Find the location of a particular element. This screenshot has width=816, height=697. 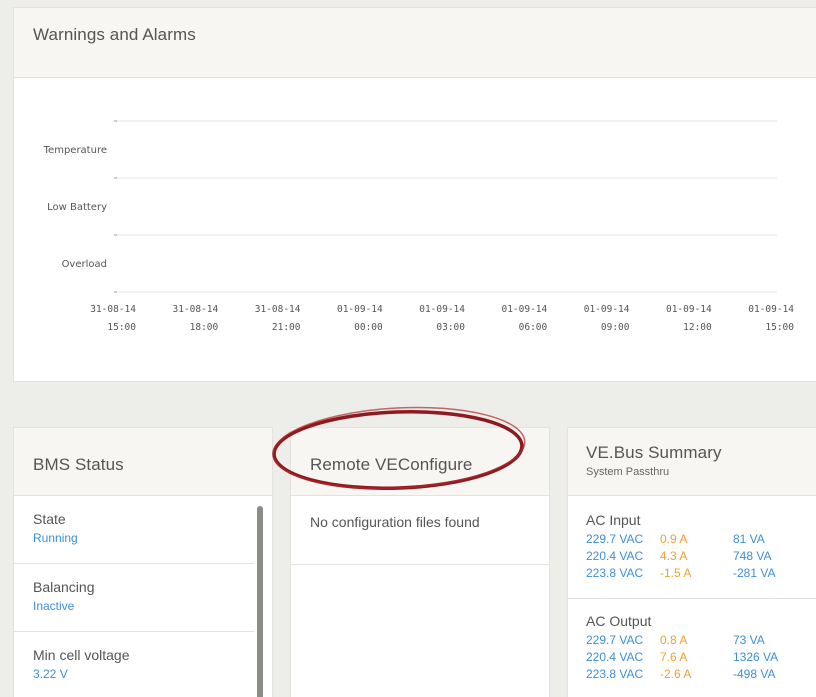

bms-min-cell-value: 3.22 V is located at coordinates (50, 674).